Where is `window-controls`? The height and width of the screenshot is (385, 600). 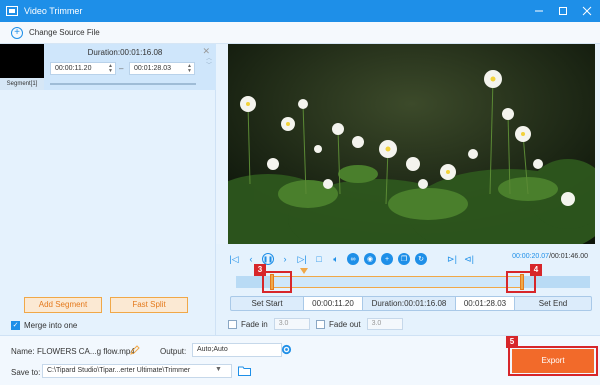 window-controls is located at coordinates (563, 11).